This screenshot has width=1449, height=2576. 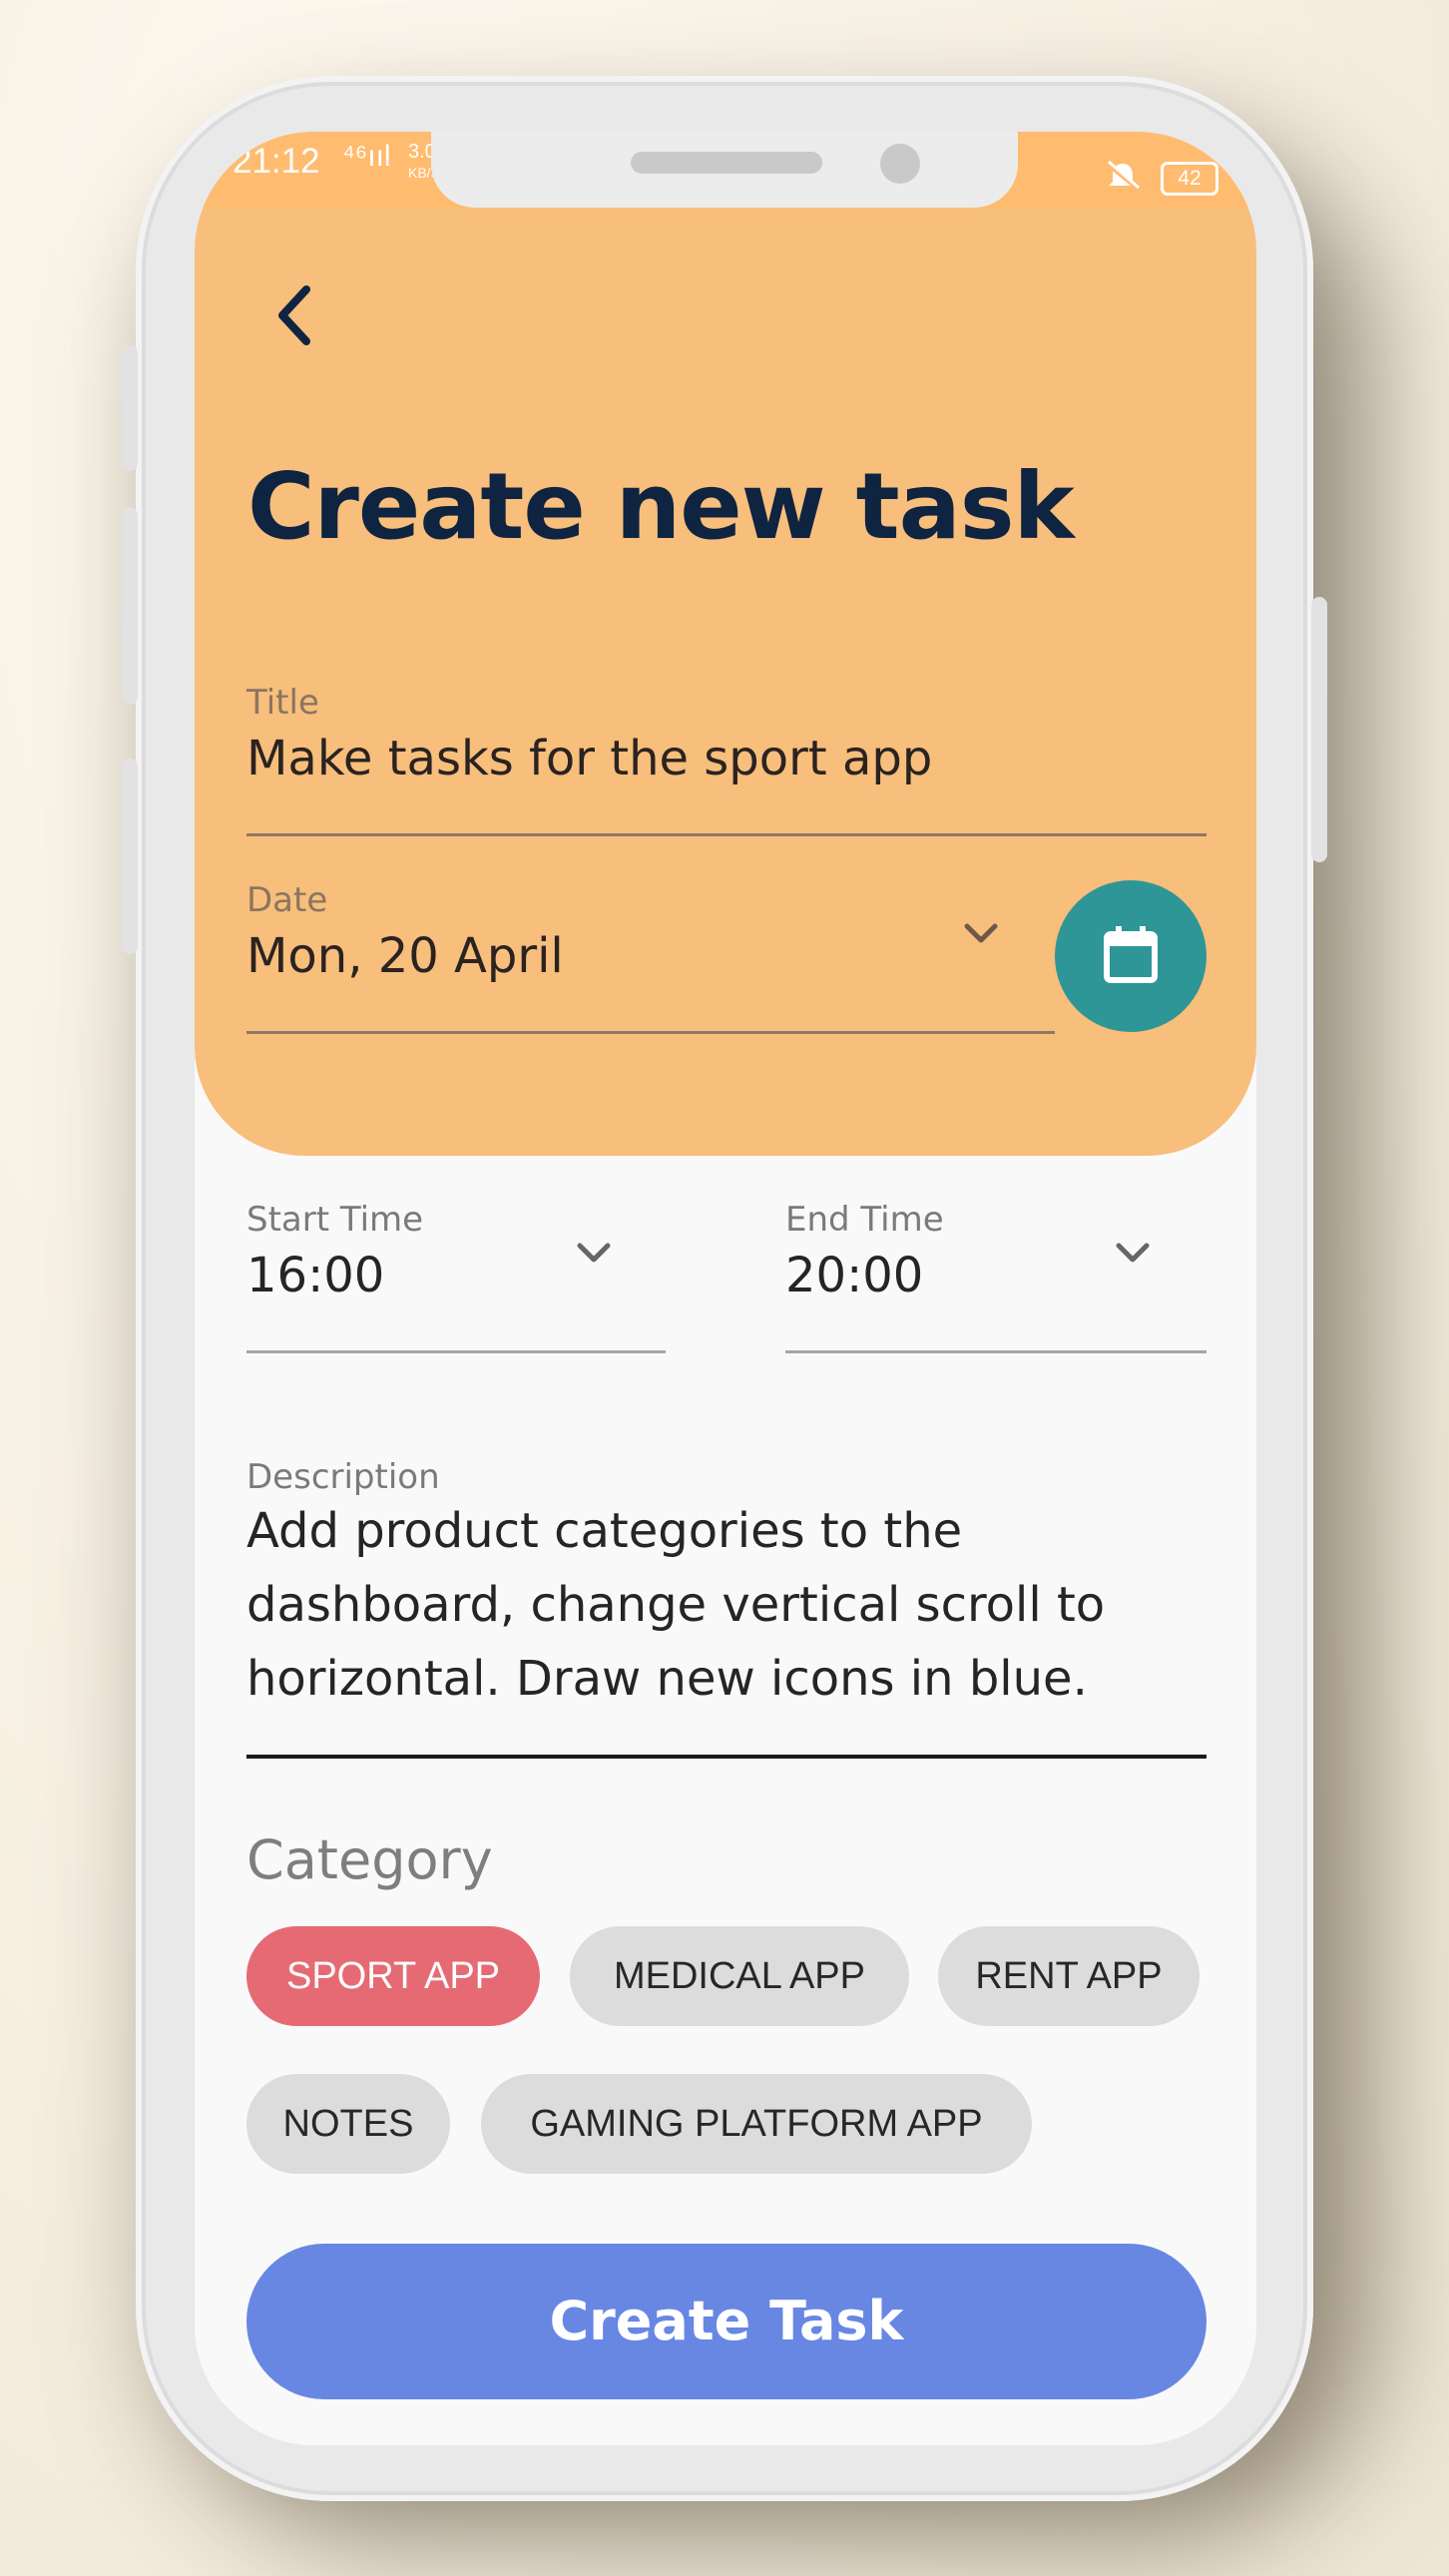 I want to click on category-chip-gaming-platform-app: GAMING PLATFORM APP, so click(x=756, y=2124).